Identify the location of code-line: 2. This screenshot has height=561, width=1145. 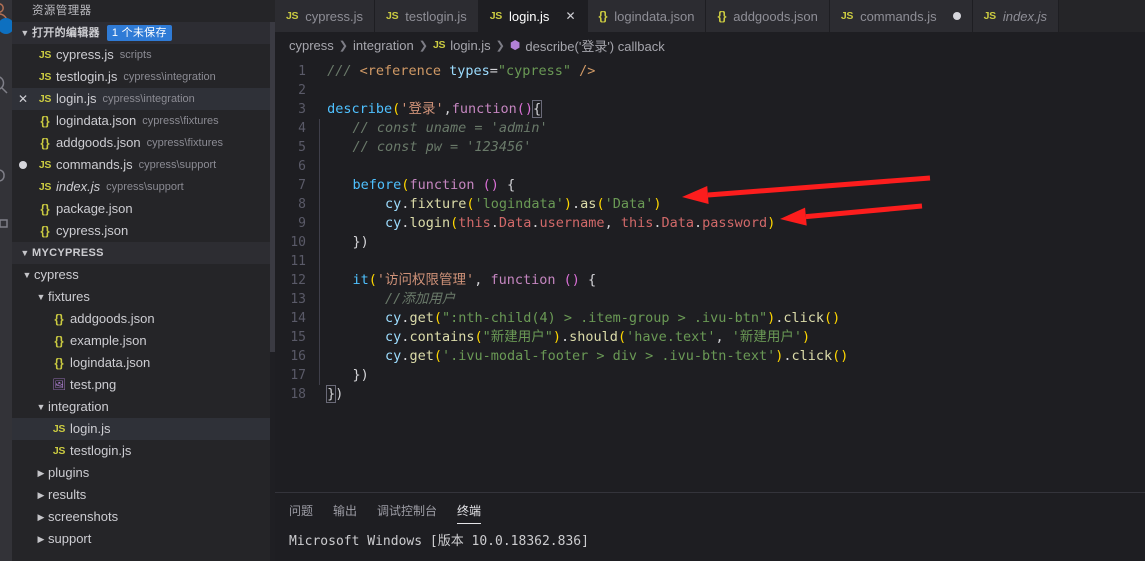
(710, 90).